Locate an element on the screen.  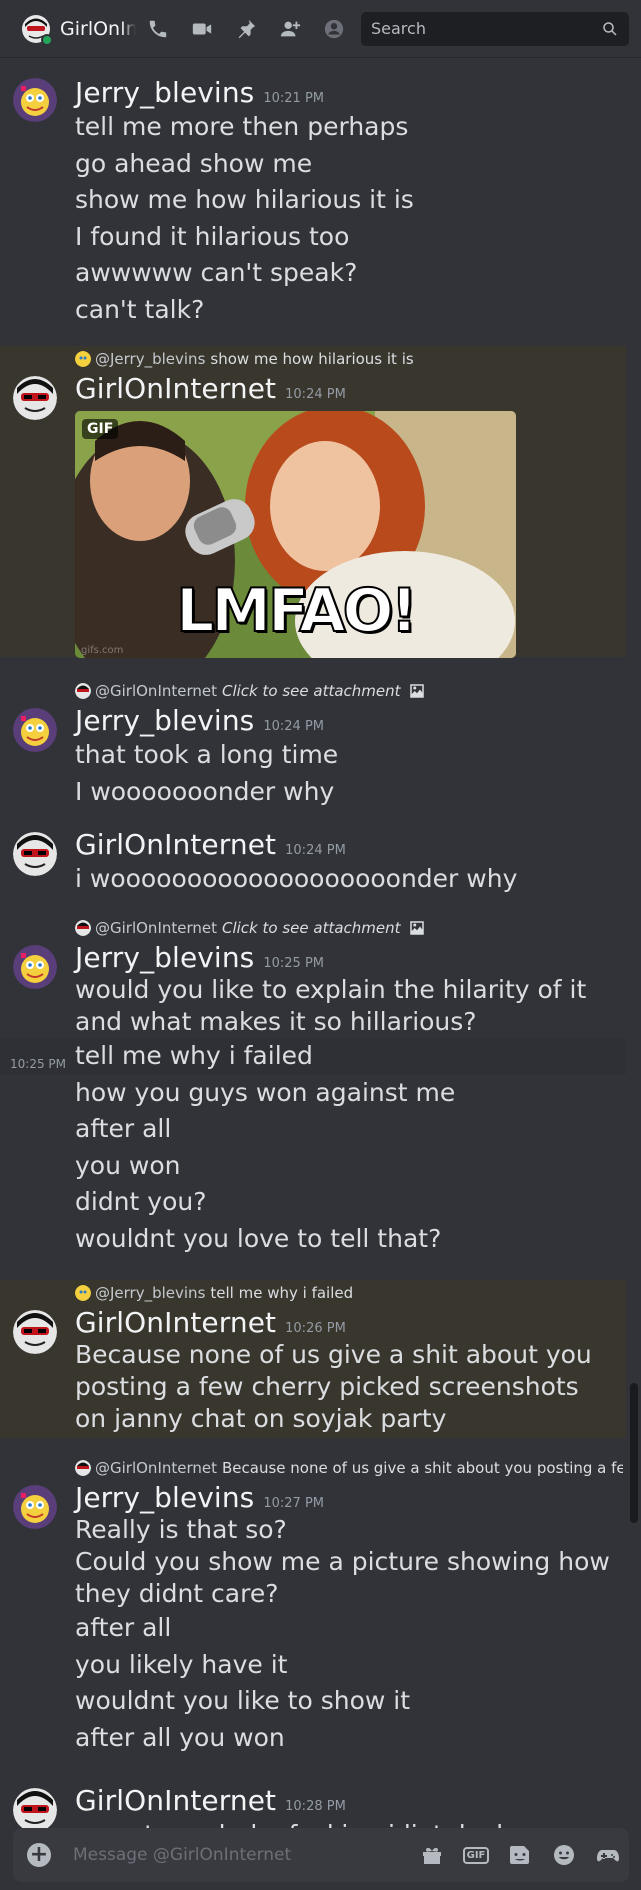
message-composer: + GIF is located at coordinates (321, 1855).